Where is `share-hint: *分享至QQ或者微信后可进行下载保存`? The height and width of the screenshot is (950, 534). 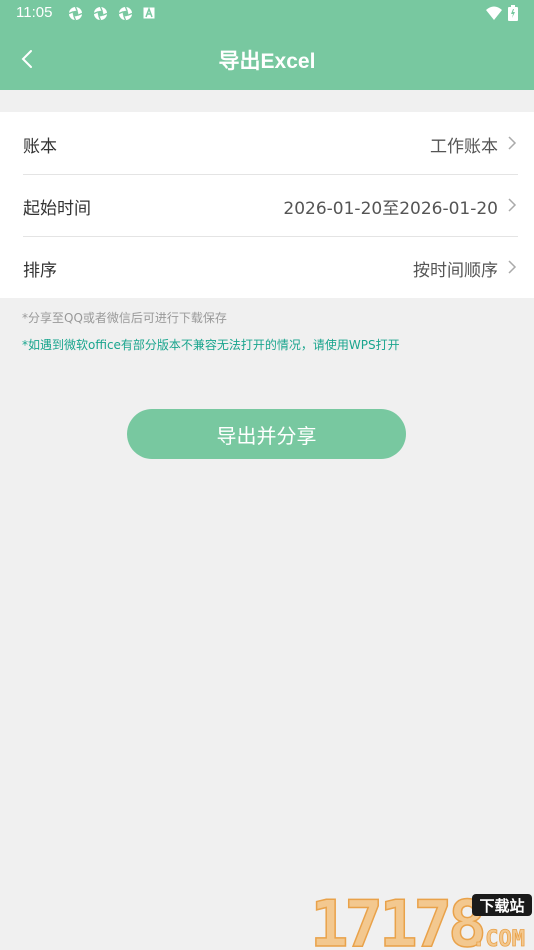 share-hint: *分享至QQ或者微信后可进行下载保存 is located at coordinates (124, 318).